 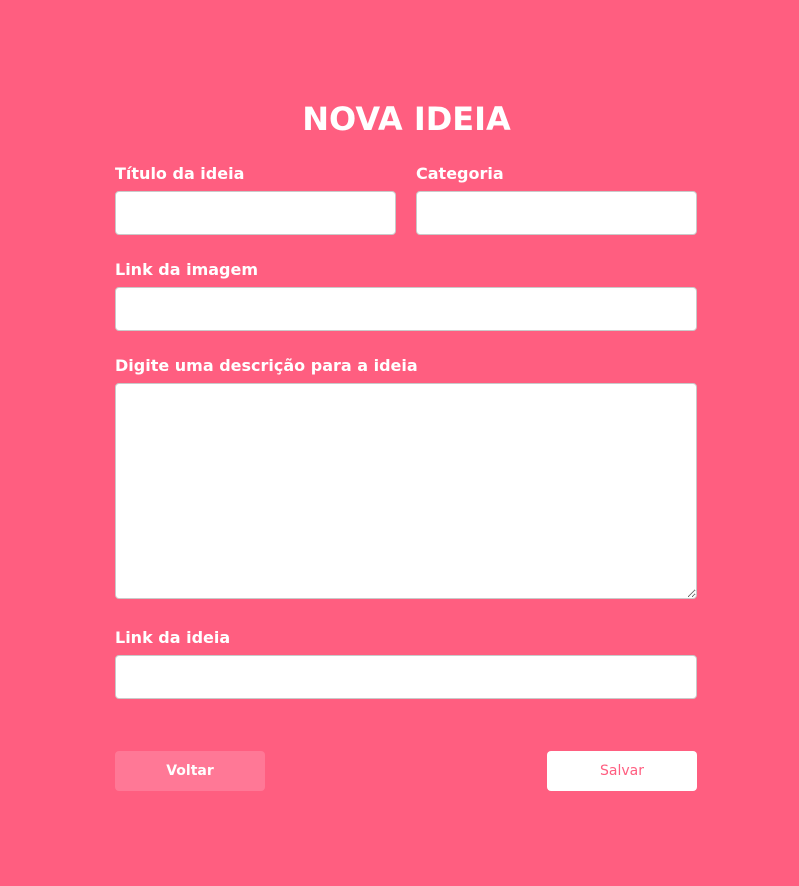 What do you see at coordinates (266, 365) in the screenshot?
I see `description-field-label: Digite uma descrição para a ideia` at bounding box center [266, 365].